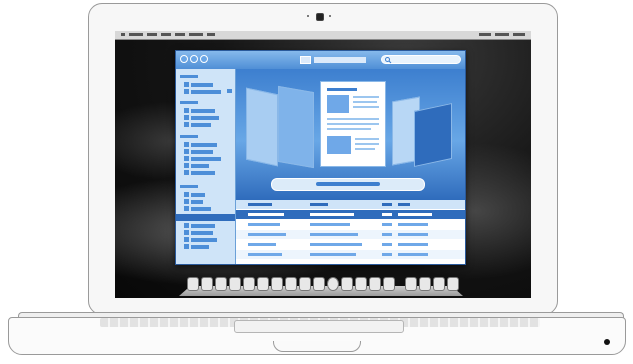 The width and height of the screenshot is (633, 364). Describe the element at coordinates (205, 217) in the screenshot. I see `sidebar-item-selected` at that location.